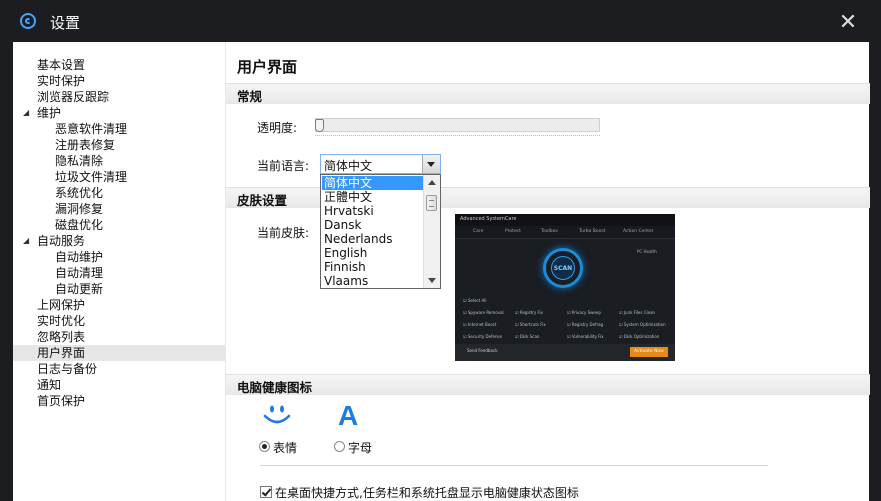  I want to click on sidebar-item-auto-update: 自动更新, so click(79, 289).